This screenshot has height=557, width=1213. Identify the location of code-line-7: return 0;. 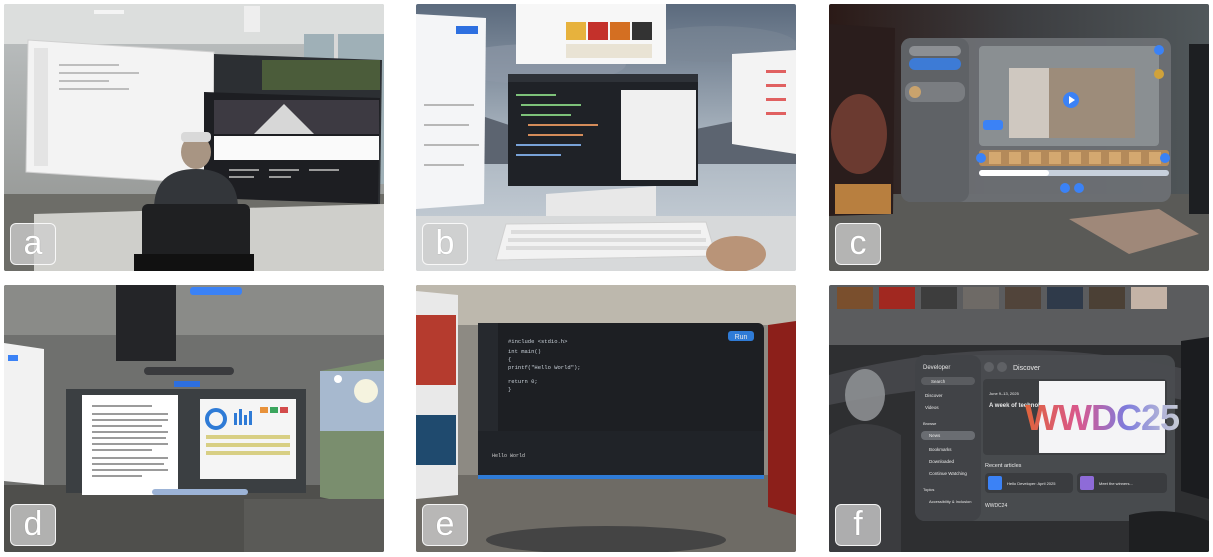
(523, 381).